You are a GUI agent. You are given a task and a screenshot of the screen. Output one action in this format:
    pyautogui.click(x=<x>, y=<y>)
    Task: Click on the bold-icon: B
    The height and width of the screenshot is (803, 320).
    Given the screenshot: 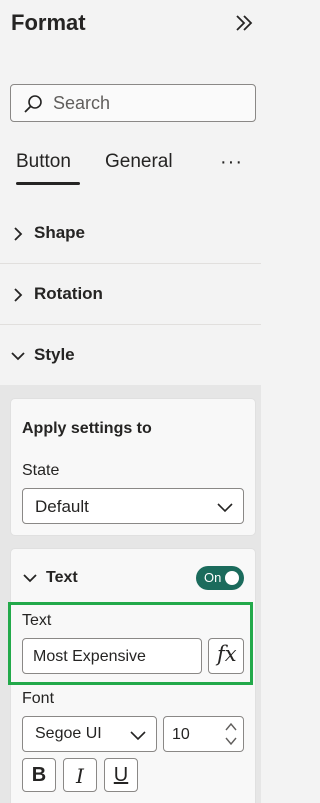 What is the action you would take?
    pyautogui.click(x=39, y=775)
    